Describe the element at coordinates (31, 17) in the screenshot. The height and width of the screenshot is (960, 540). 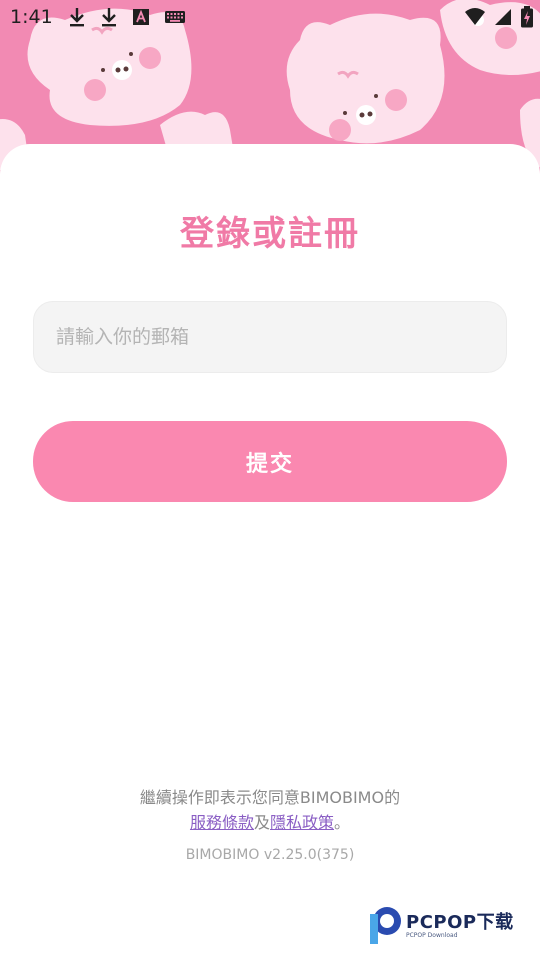
I see `status-time: 1:41` at that location.